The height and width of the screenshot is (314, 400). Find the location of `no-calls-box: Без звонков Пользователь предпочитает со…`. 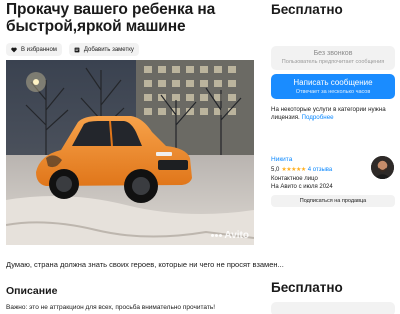

no-calls-box: Без звонков Пользователь предпочитает со… is located at coordinates (333, 58).